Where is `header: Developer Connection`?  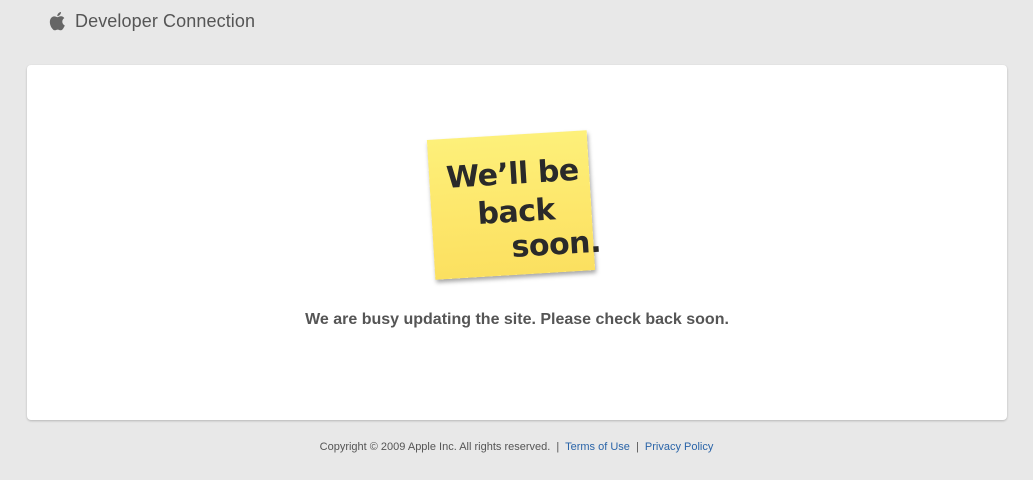
header: Developer Connection is located at coordinates (152, 21).